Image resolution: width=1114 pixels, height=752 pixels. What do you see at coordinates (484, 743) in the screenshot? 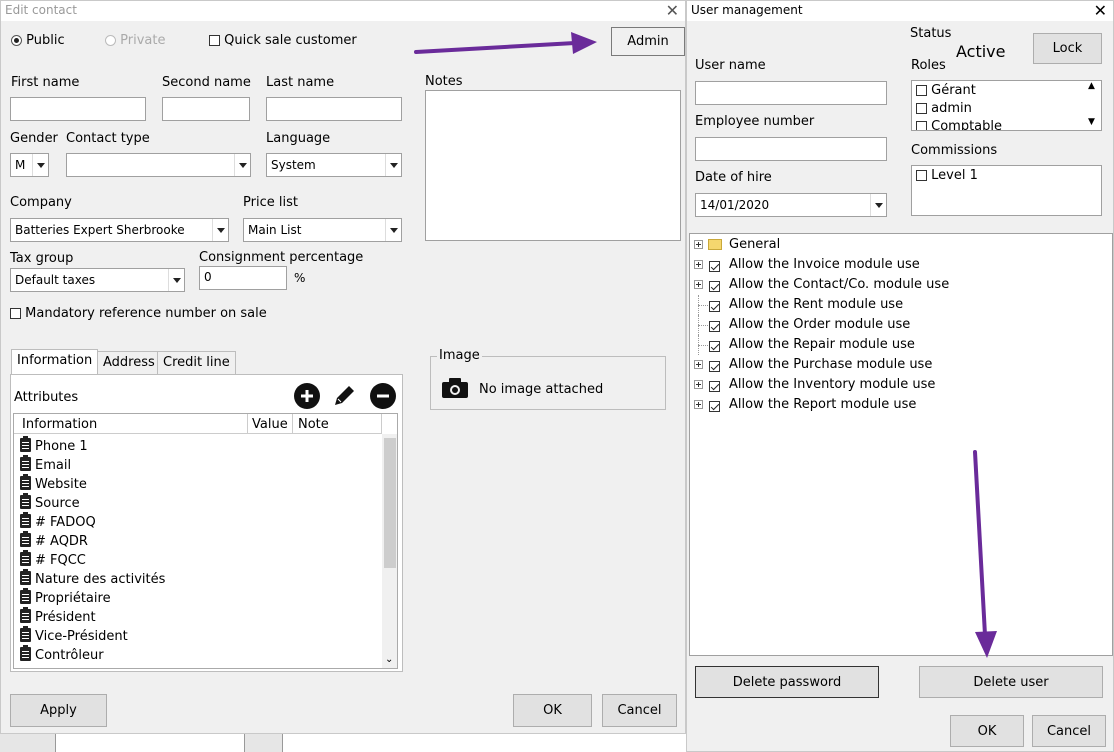
I see `background-panel` at bounding box center [484, 743].